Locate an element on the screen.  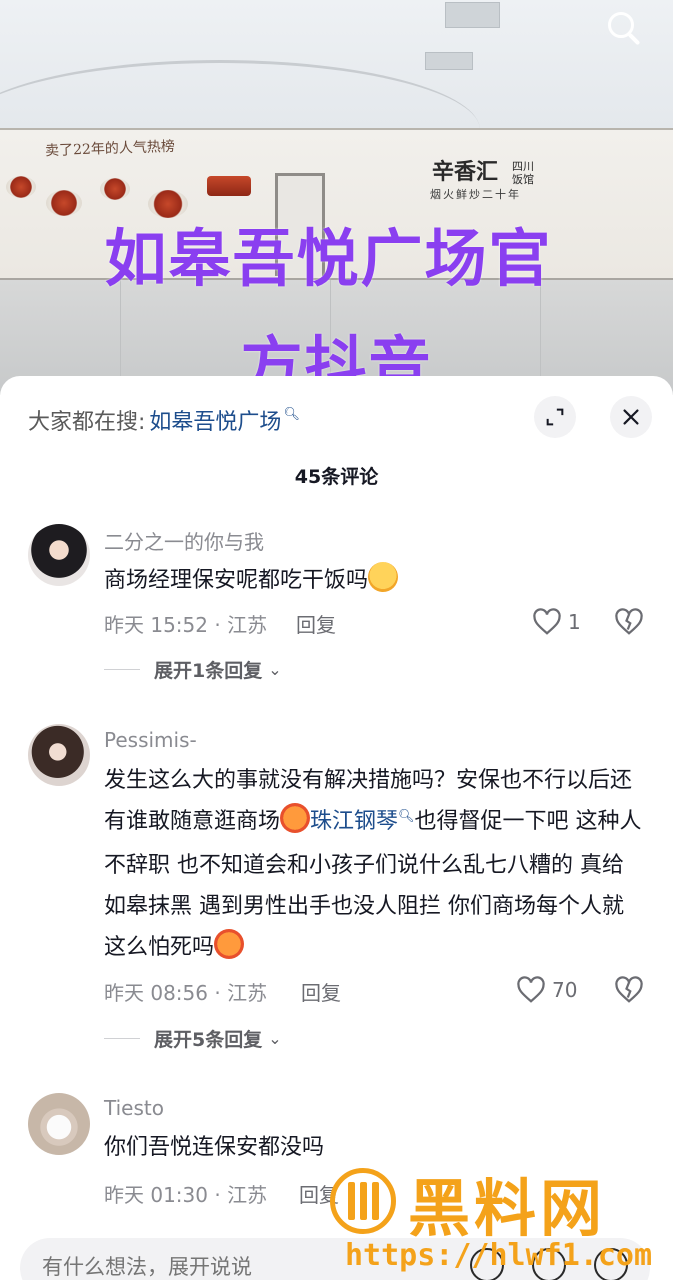
expand-replies-label: 展开1条回复 is located at coordinates (208, 671).